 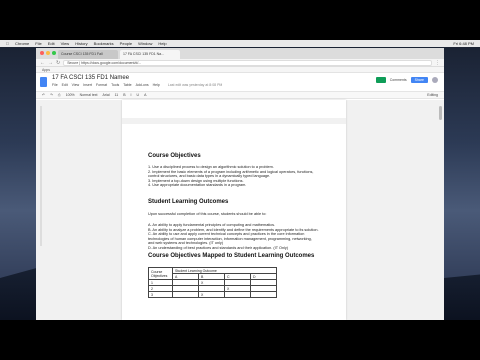 What do you see at coordinates (65, 85) in the screenshot?
I see `docs-menu-edit: Edit` at bounding box center [65, 85].